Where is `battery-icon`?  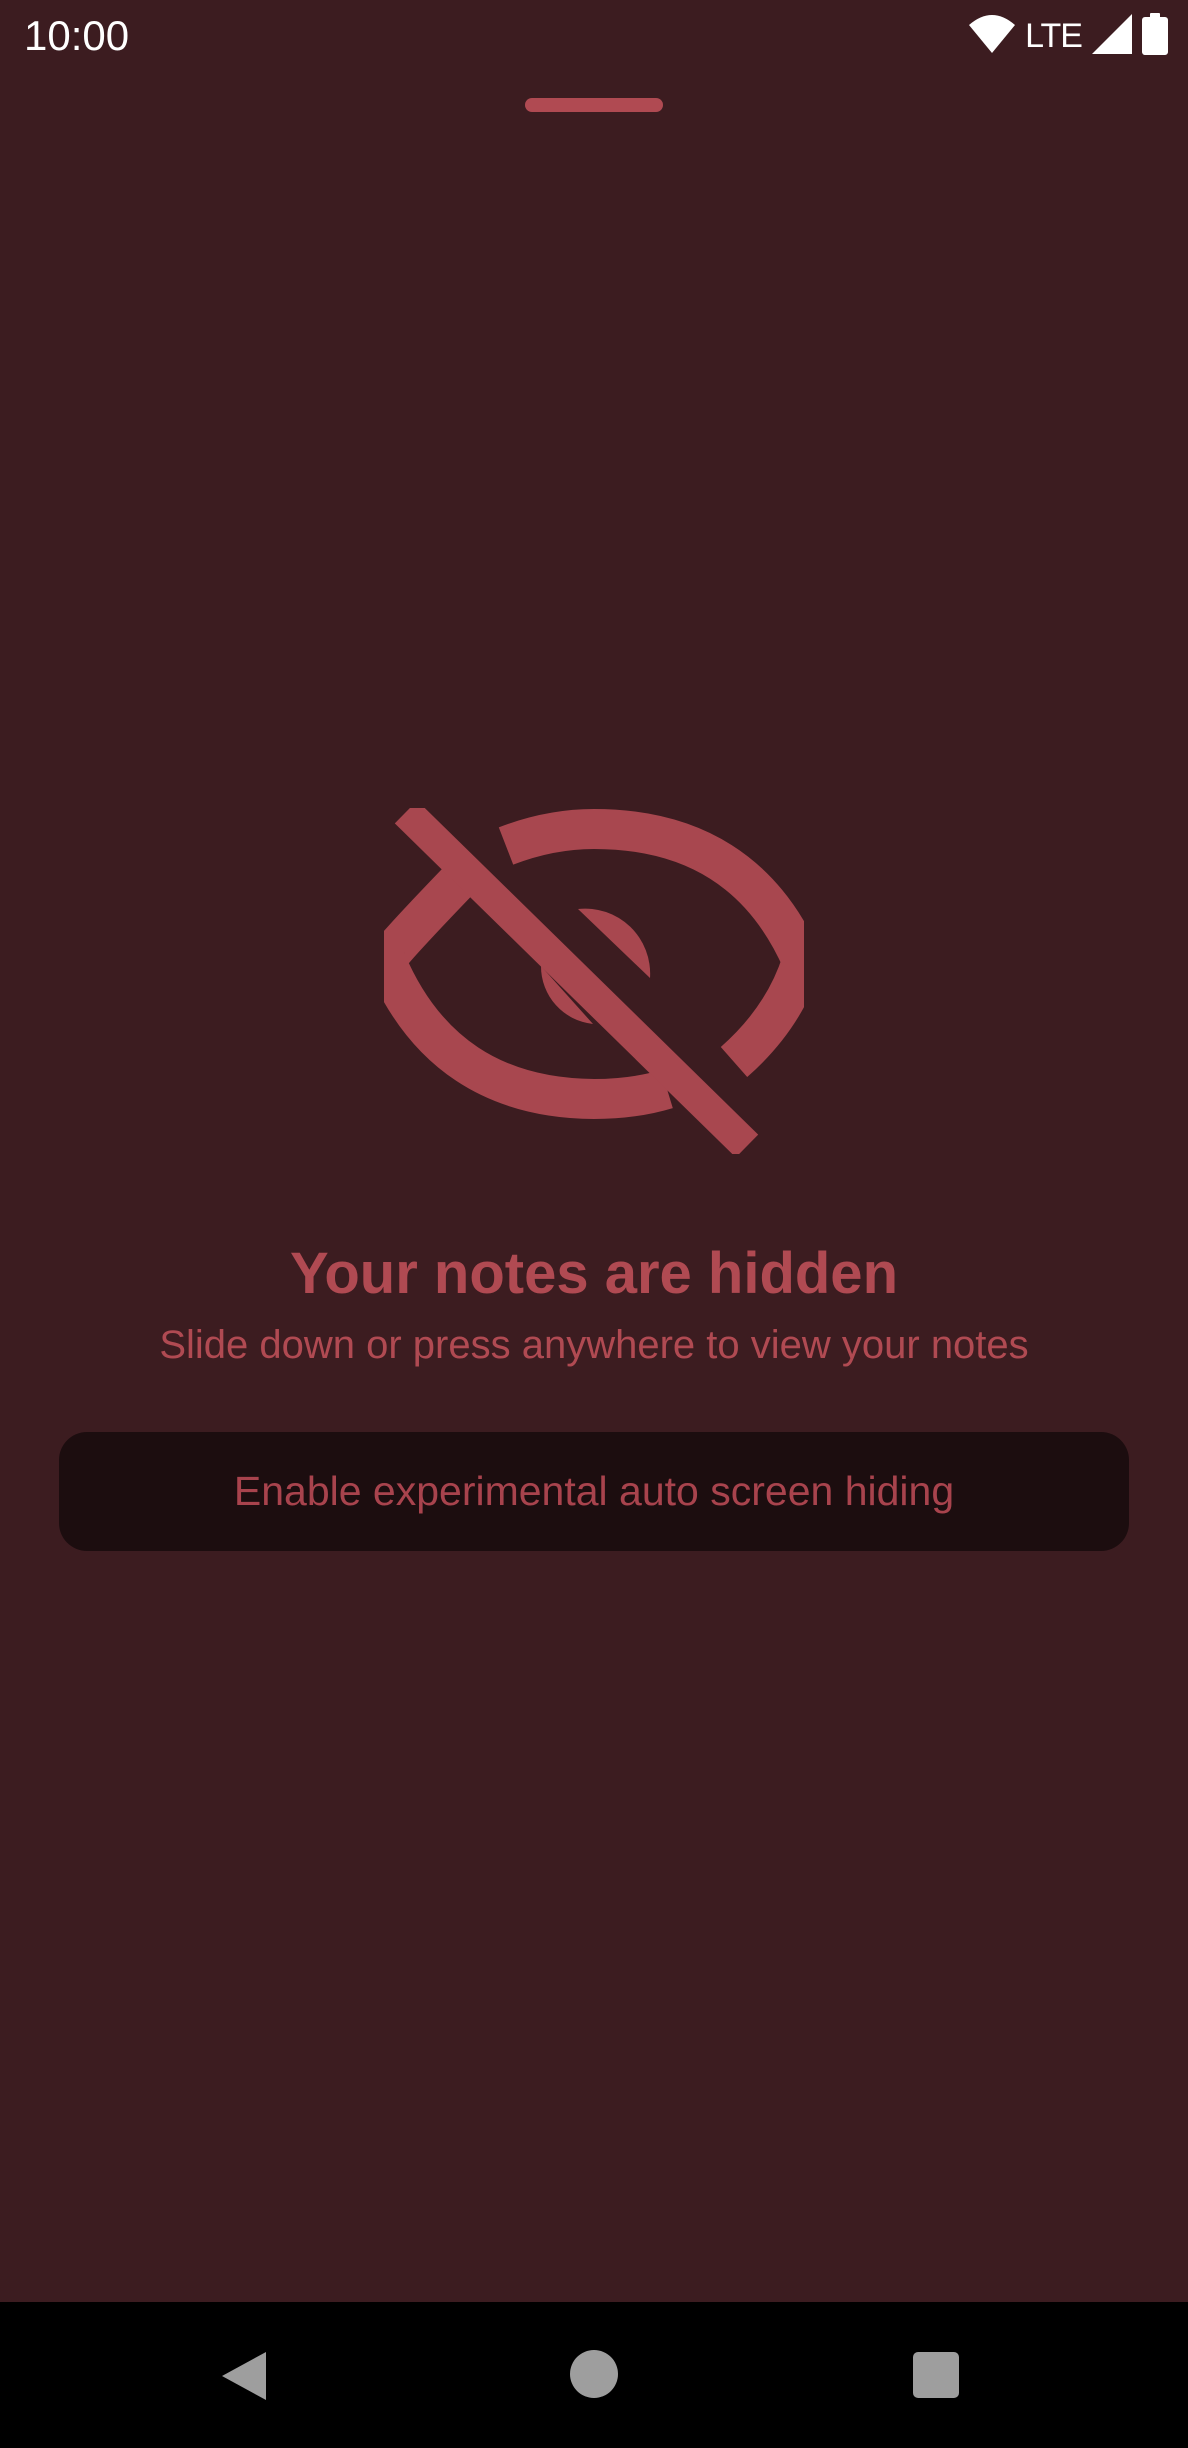
battery-icon is located at coordinates (1155, 36).